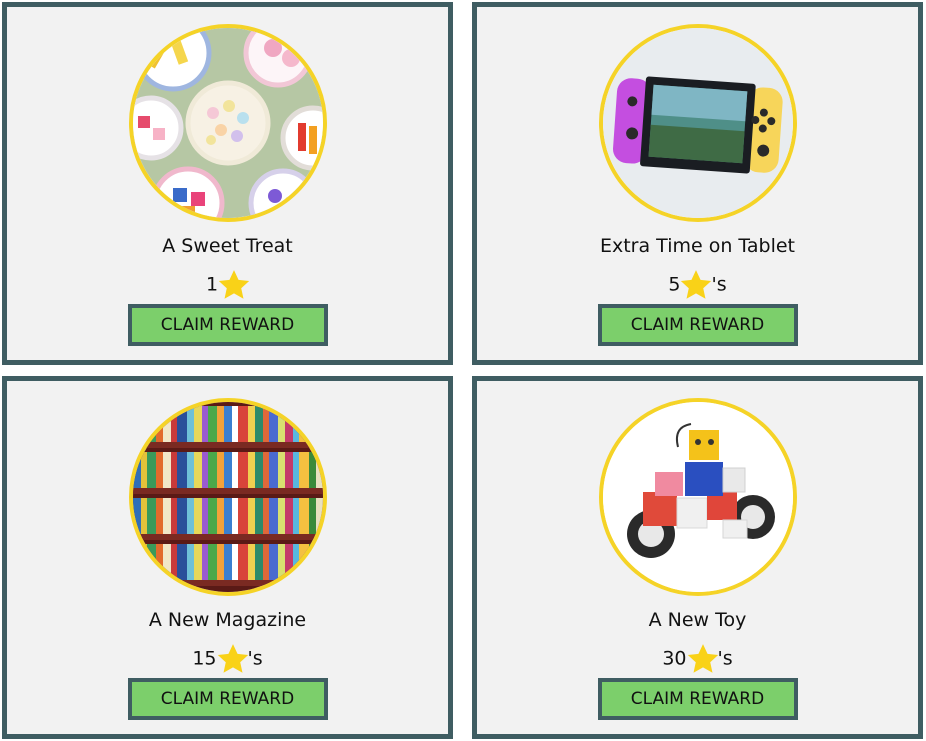 This screenshot has height=741, width=926. I want to click on reward-cost-amount: 15, so click(204, 658).